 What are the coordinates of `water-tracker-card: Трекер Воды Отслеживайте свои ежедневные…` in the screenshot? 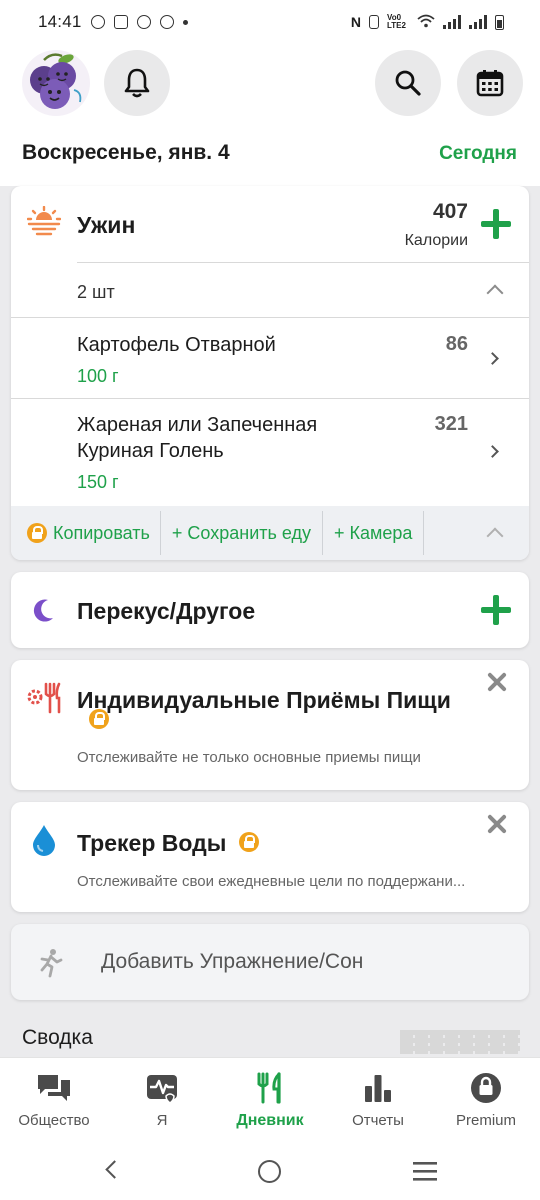 It's located at (270, 857).